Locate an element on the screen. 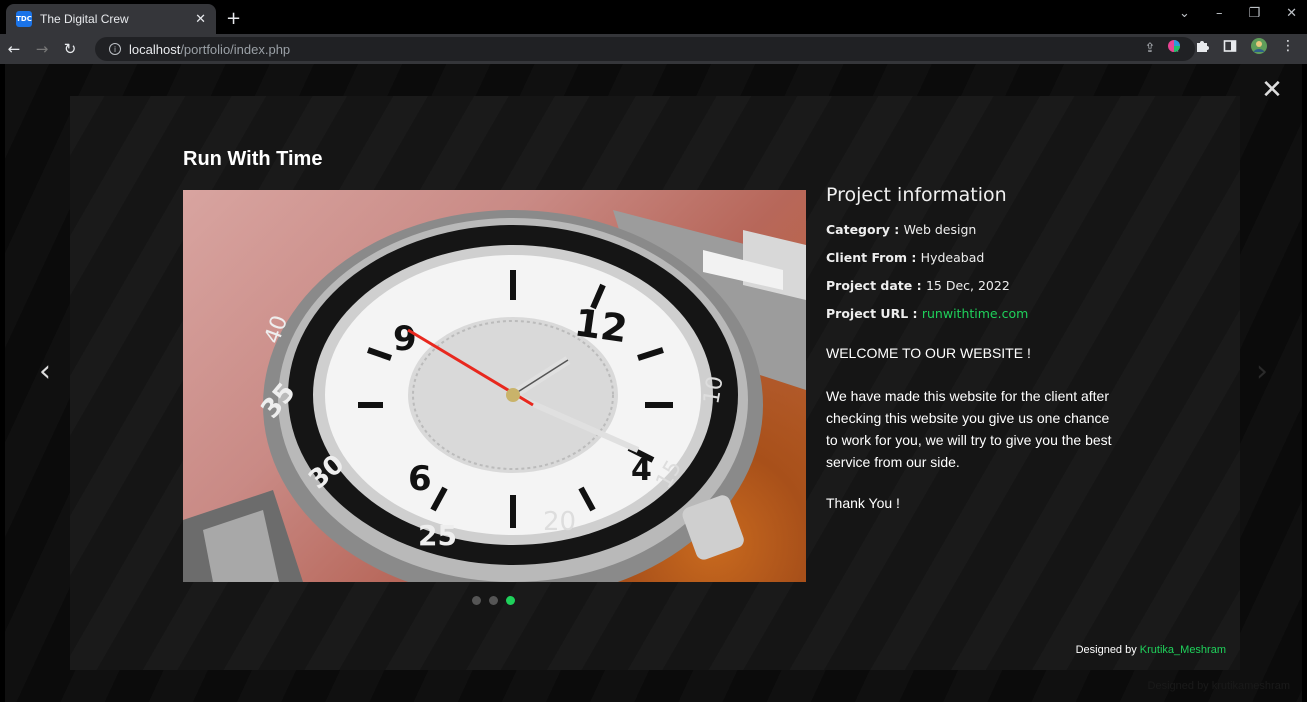 This screenshot has height=702, width=1307. info-heading: Project information is located at coordinates (916, 195).